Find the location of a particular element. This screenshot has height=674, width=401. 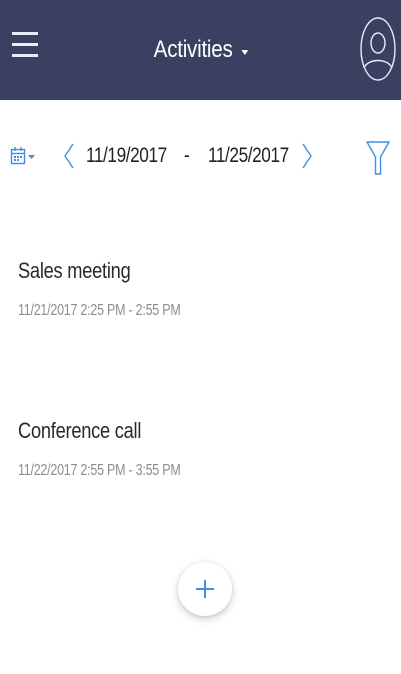

plus-icon is located at coordinates (205, 589).